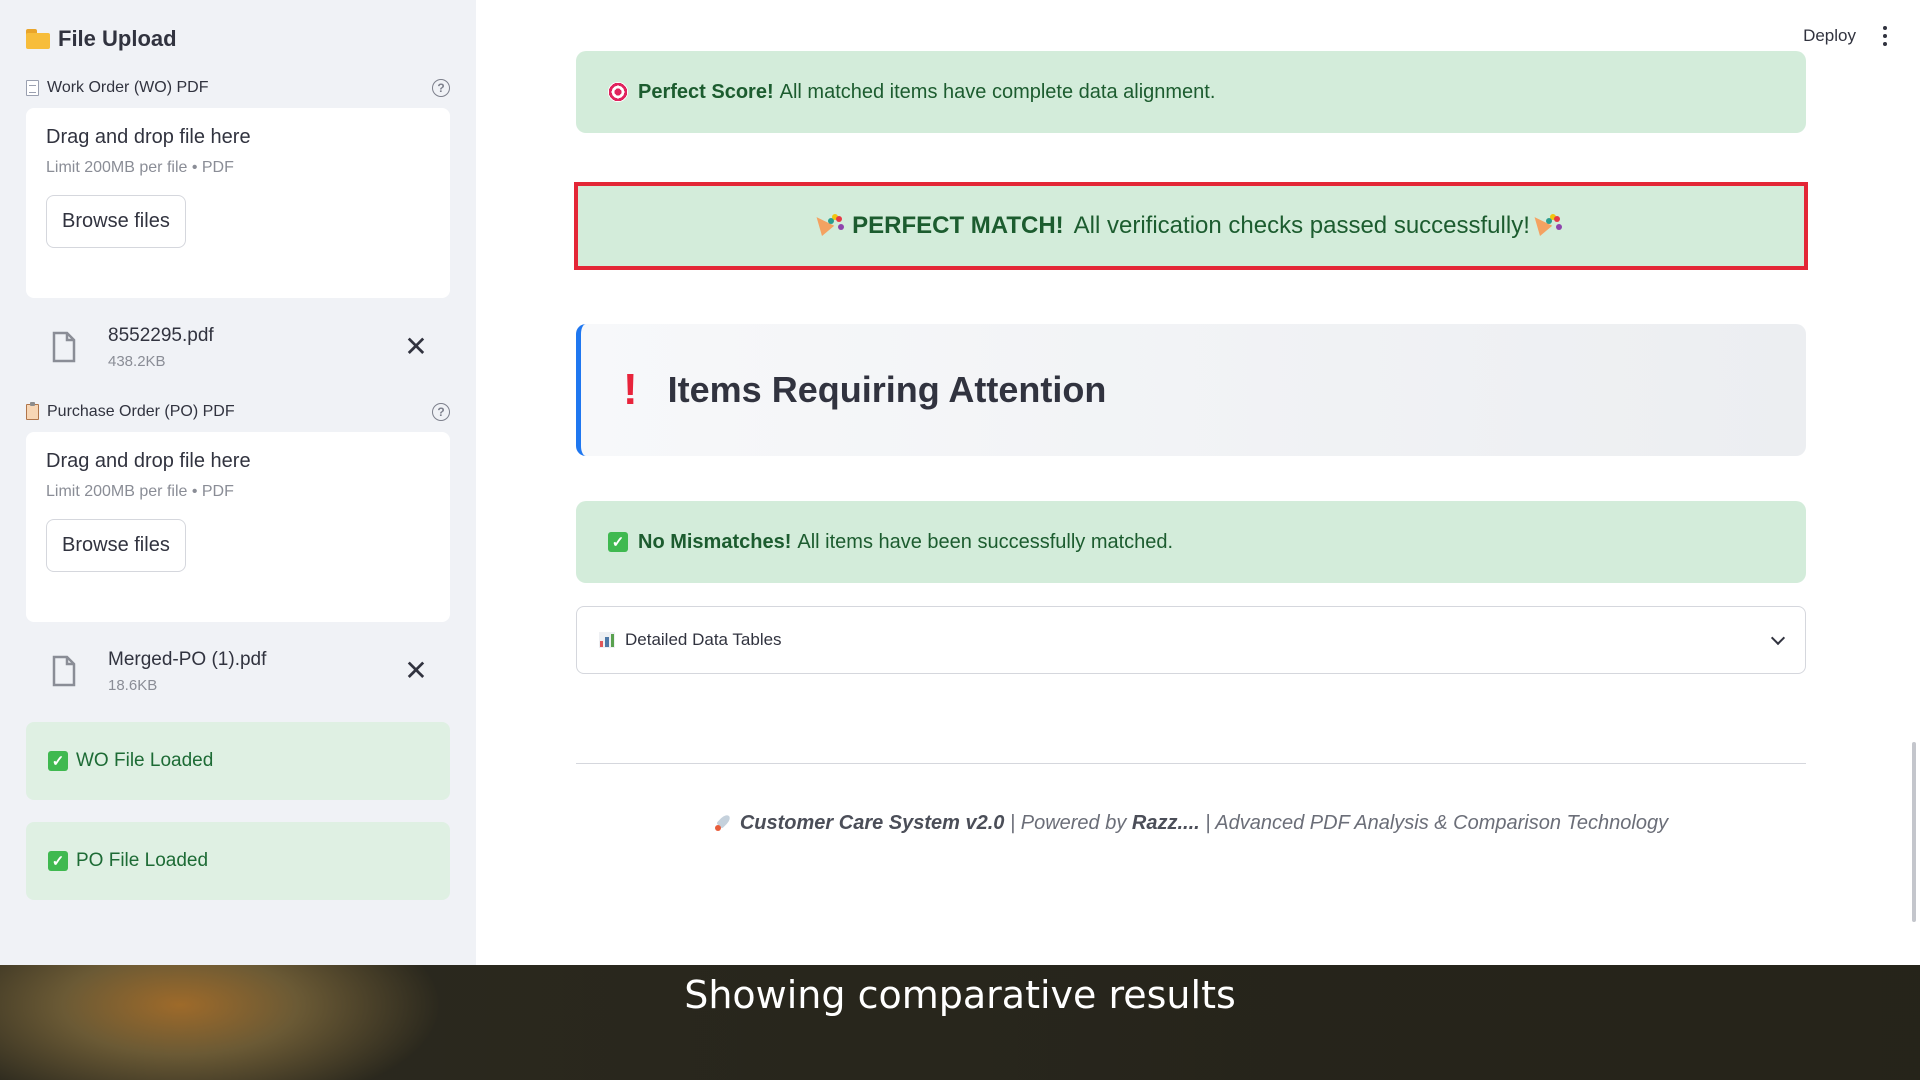 The image size is (1920, 1080). I want to click on toolbar: Deploy, so click(1846, 36).